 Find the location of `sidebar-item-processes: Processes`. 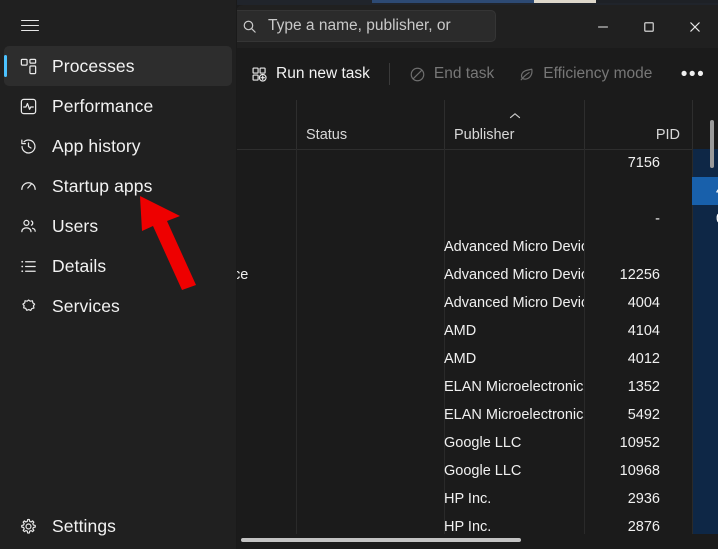

sidebar-item-processes: Processes is located at coordinates (118, 66).